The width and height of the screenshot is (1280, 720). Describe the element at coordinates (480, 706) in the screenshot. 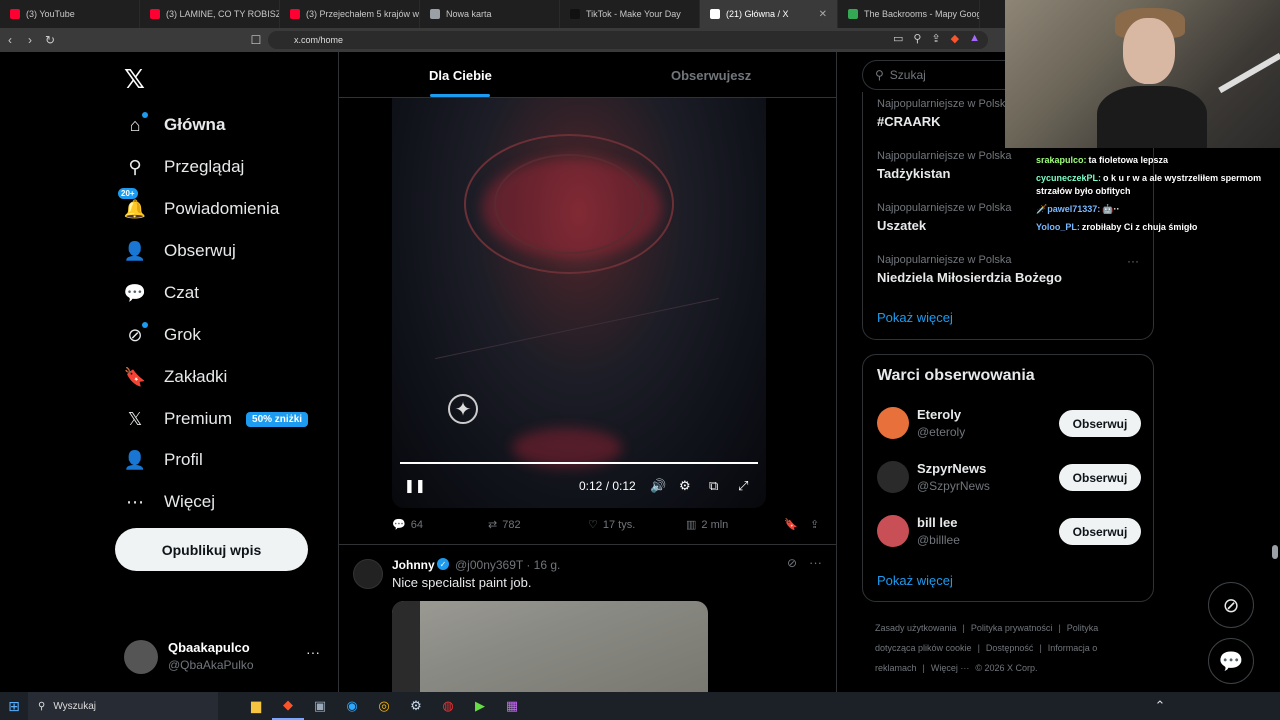

I see `media-player-icon: ▶` at that location.